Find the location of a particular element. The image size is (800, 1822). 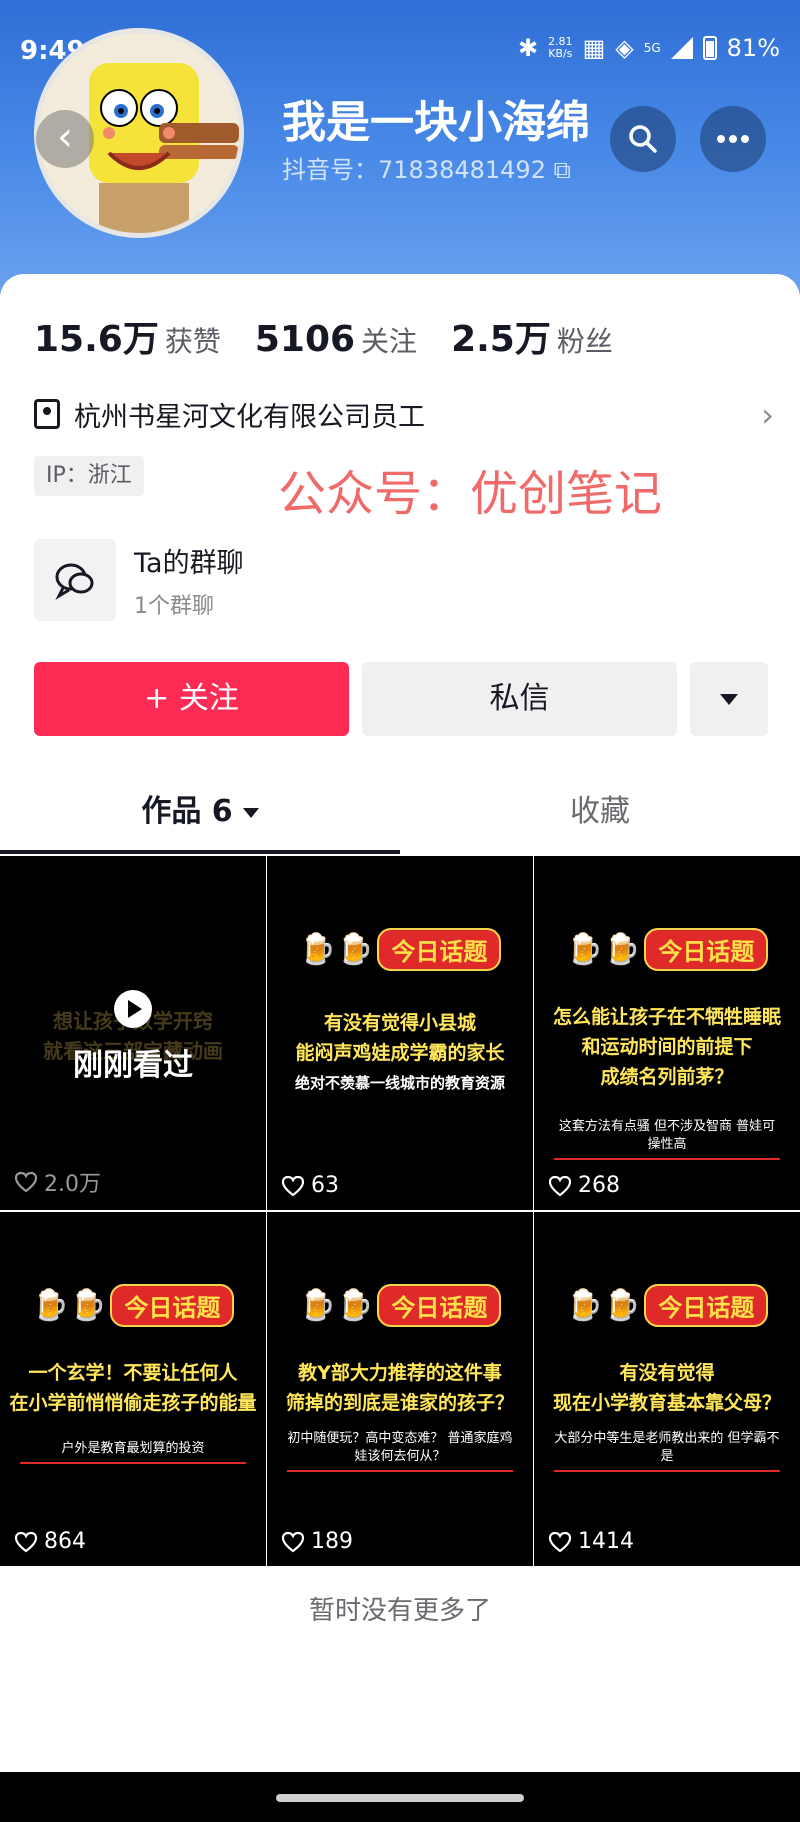

action-buttons: + 关注 私信 is located at coordinates (401, 699).